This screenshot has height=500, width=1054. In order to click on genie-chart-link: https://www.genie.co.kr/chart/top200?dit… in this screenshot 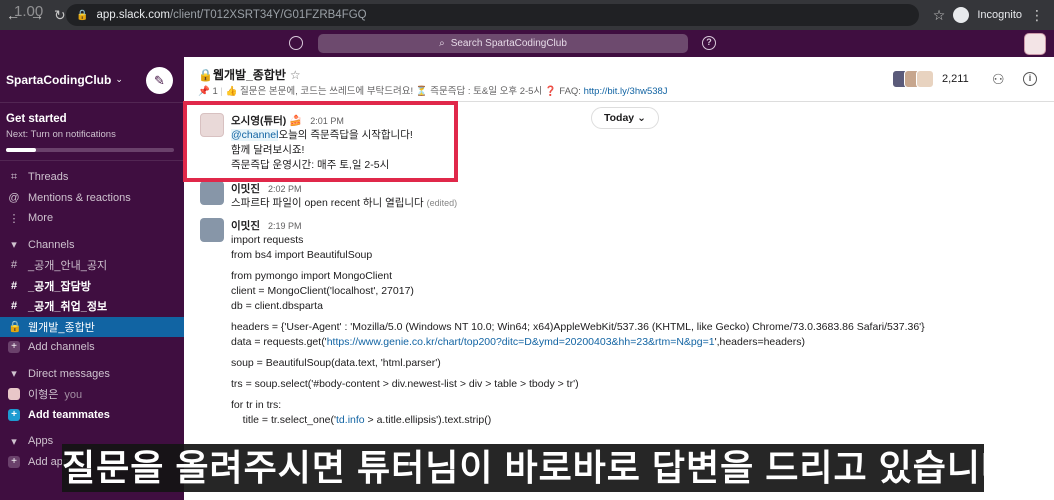, I will do `click(521, 342)`.